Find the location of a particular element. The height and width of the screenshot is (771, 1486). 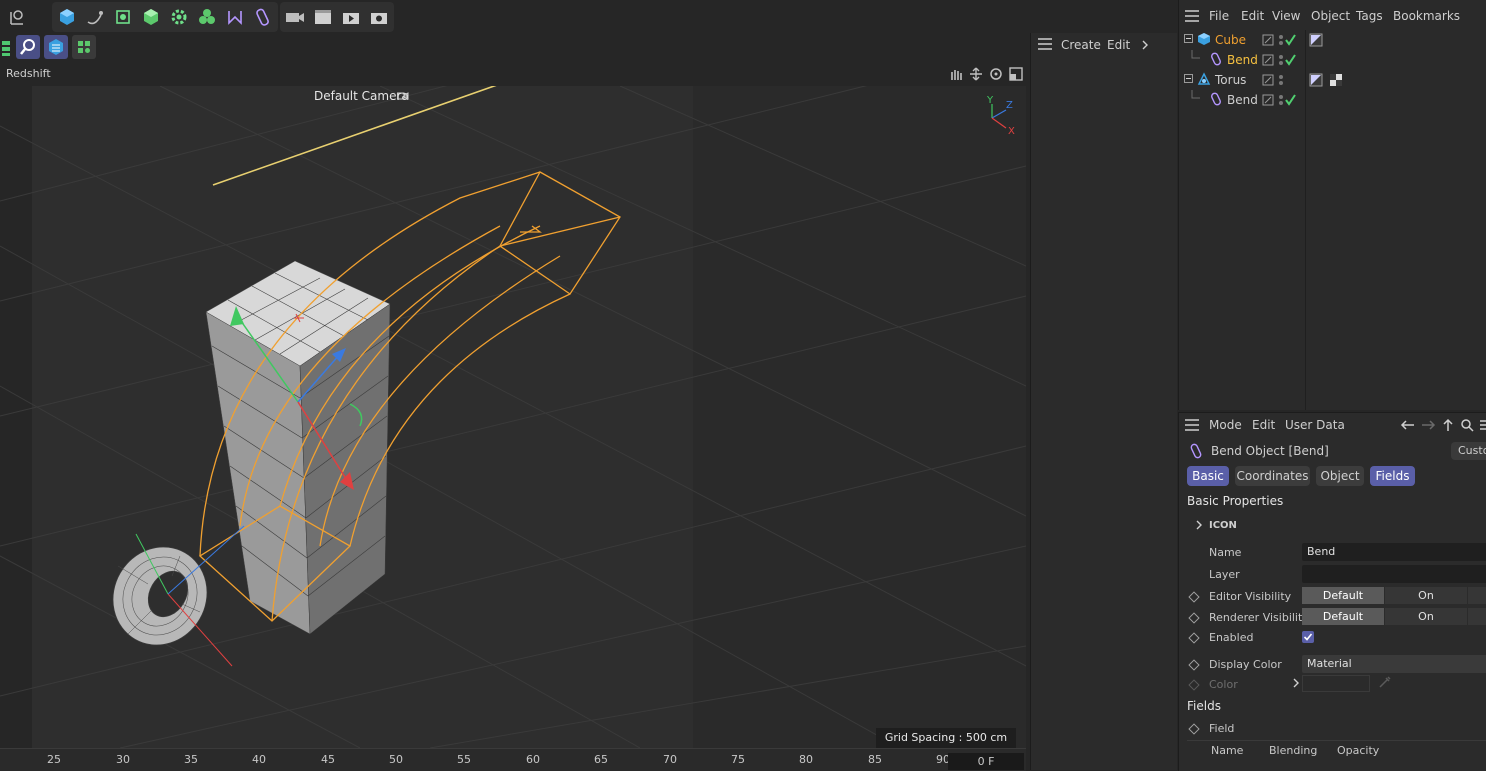

editor-visibility-default: Default is located at coordinates (1343, 595).